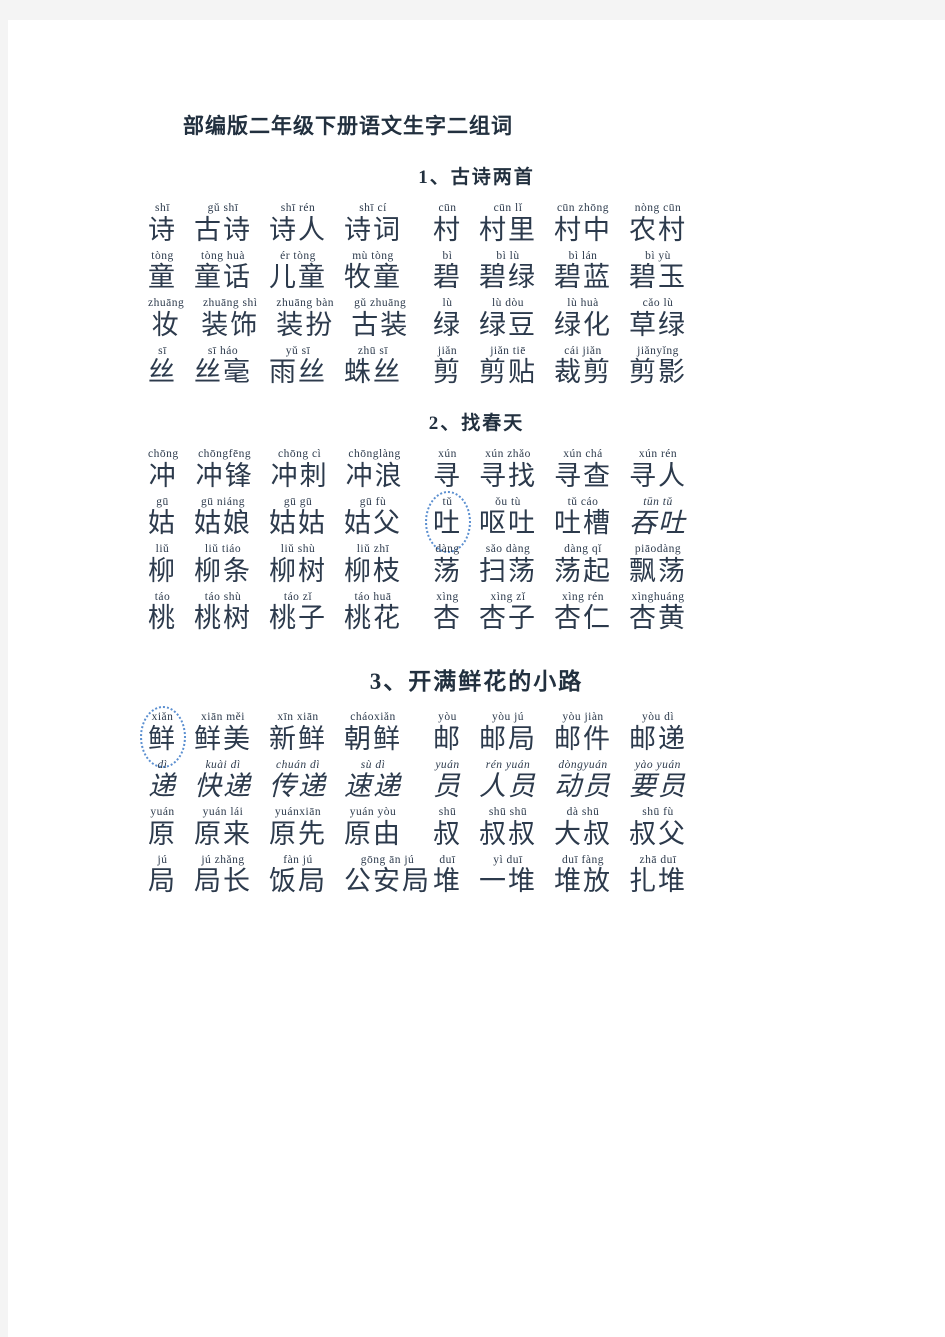 The width and height of the screenshot is (945, 1337). What do you see at coordinates (373, 833) in the screenshot?
I see `hanzi-text: 原由` at bounding box center [373, 833].